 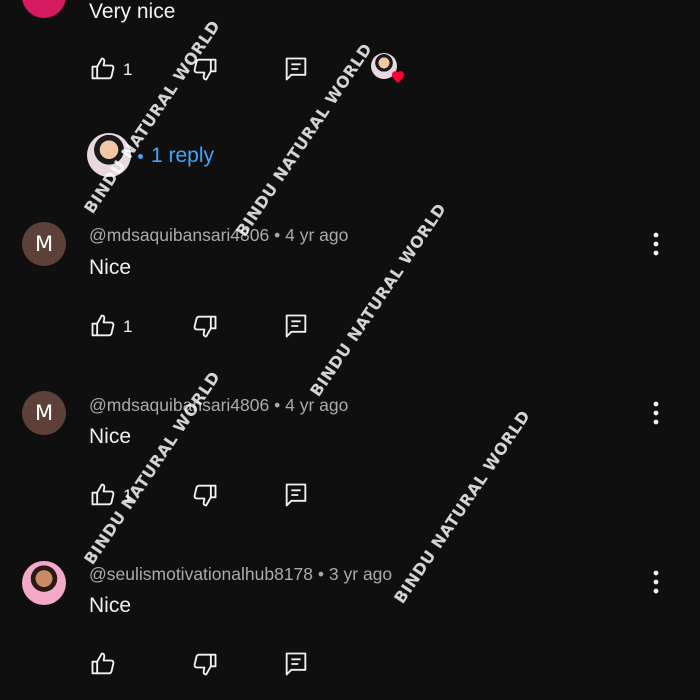 What do you see at coordinates (109, 155) in the screenshot?
I see `reply-avatar` at bounding box center [109, 155].